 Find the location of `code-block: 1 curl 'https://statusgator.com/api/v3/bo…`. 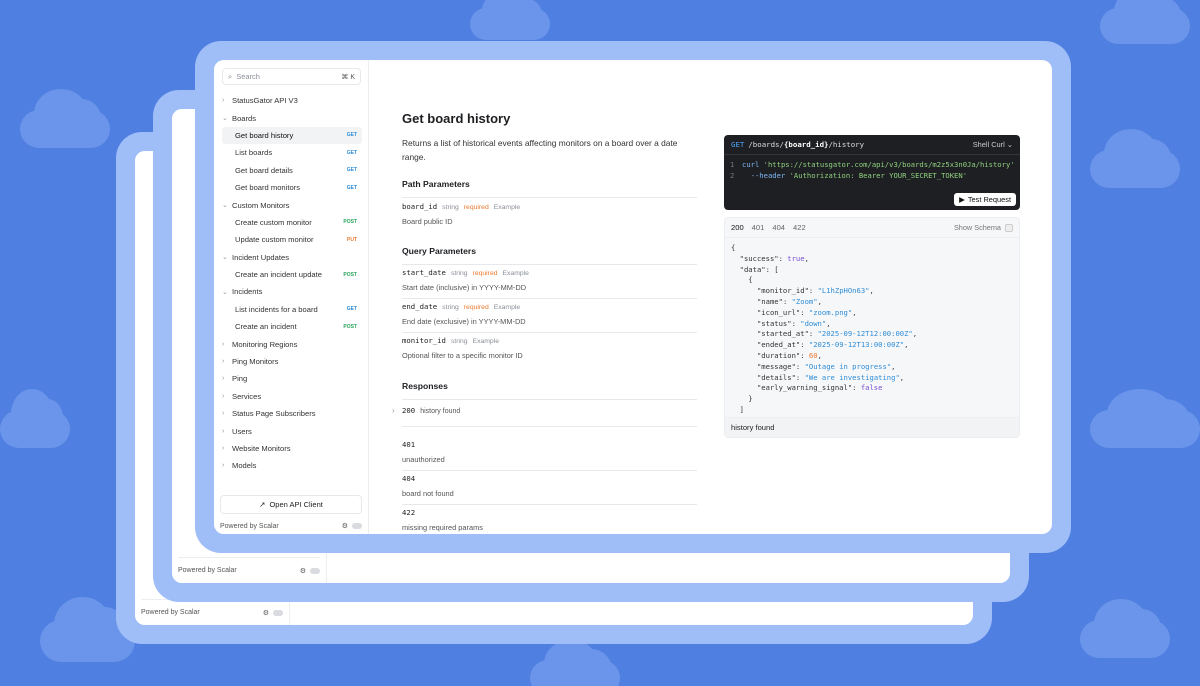

code-block: 1 curl 'https://statusgator.com/api/v3/bo… is located at coordinates (872, 168).